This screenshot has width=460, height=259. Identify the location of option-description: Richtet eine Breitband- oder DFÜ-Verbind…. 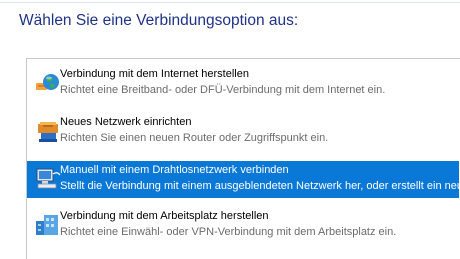
(223, 90).